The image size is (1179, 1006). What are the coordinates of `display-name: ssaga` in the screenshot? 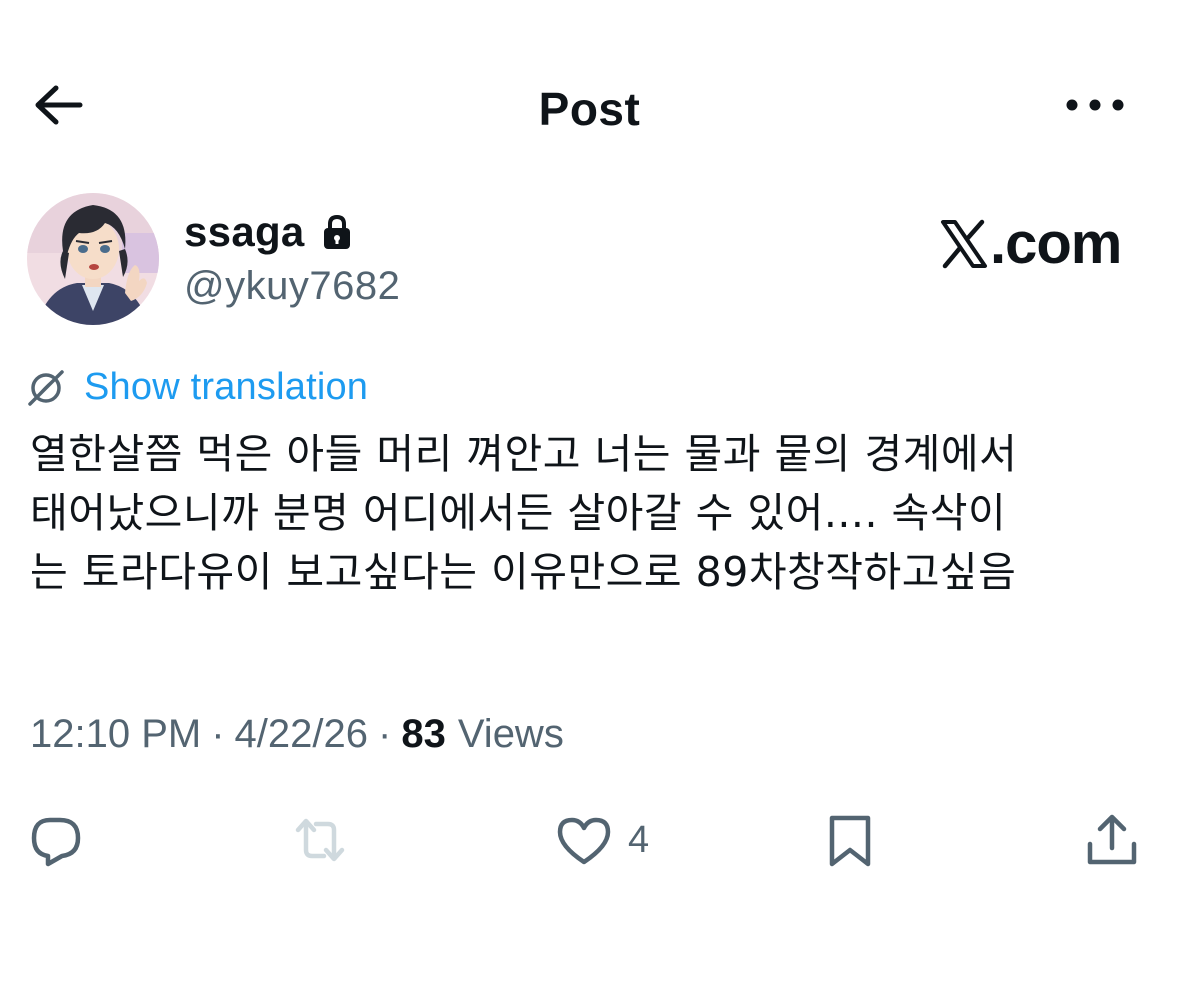 It's located at (244, 232).